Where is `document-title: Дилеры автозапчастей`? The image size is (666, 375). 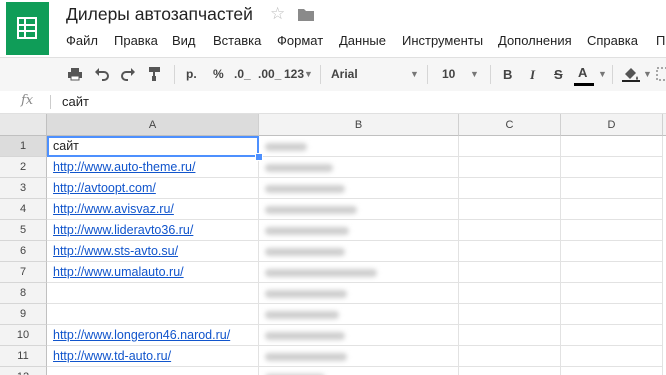 document-title: Дилеры автозапчастей is located at coordinates (159, 14).